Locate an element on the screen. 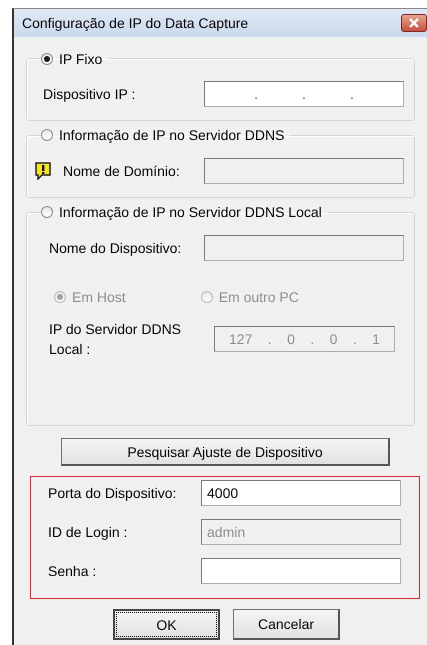 The image size is (427, 645). cancel-button: Cancelar is located at coordinates (286, 624).